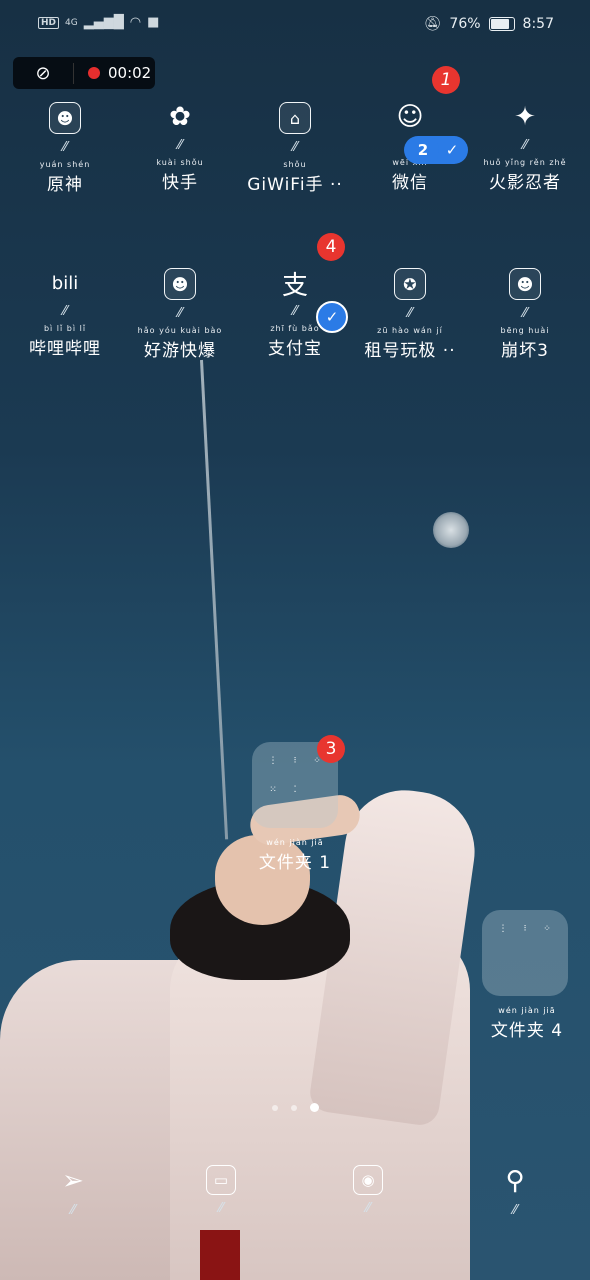 The height and width of the screenshot is (1280, 590). Describe the element at coordinates (295, 284) in the screenshot. I see `alipay-icon: 支` at that location.